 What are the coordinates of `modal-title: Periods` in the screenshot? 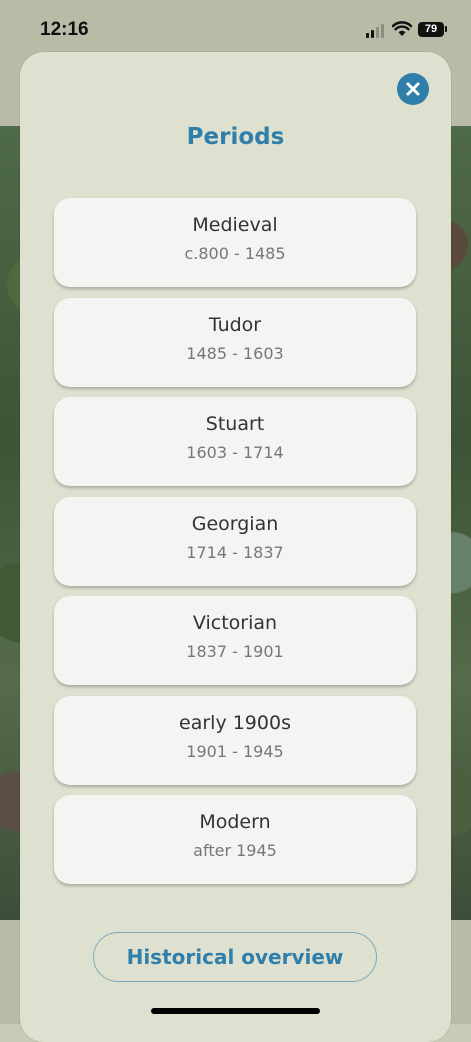 It's located at (235, 137).